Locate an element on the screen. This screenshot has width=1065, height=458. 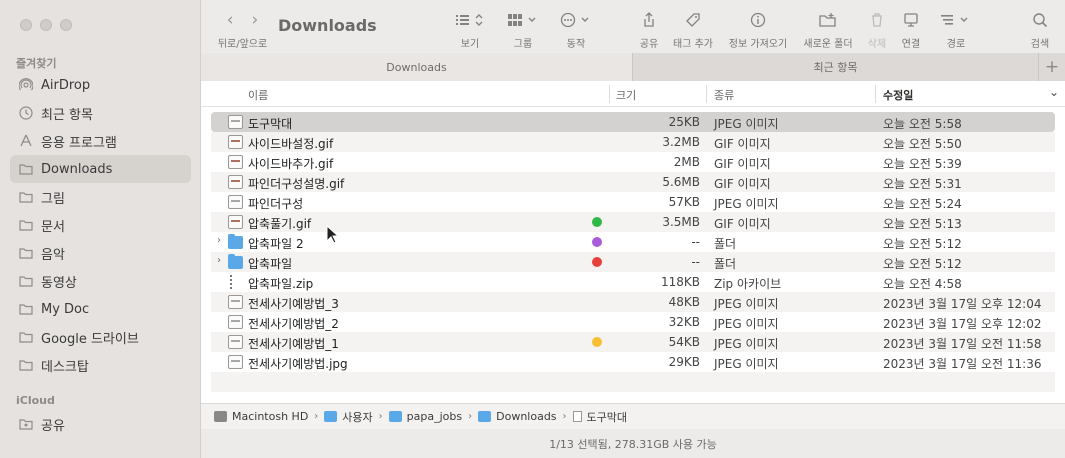
view-button: 보기 is located at coordinates (470, 30).